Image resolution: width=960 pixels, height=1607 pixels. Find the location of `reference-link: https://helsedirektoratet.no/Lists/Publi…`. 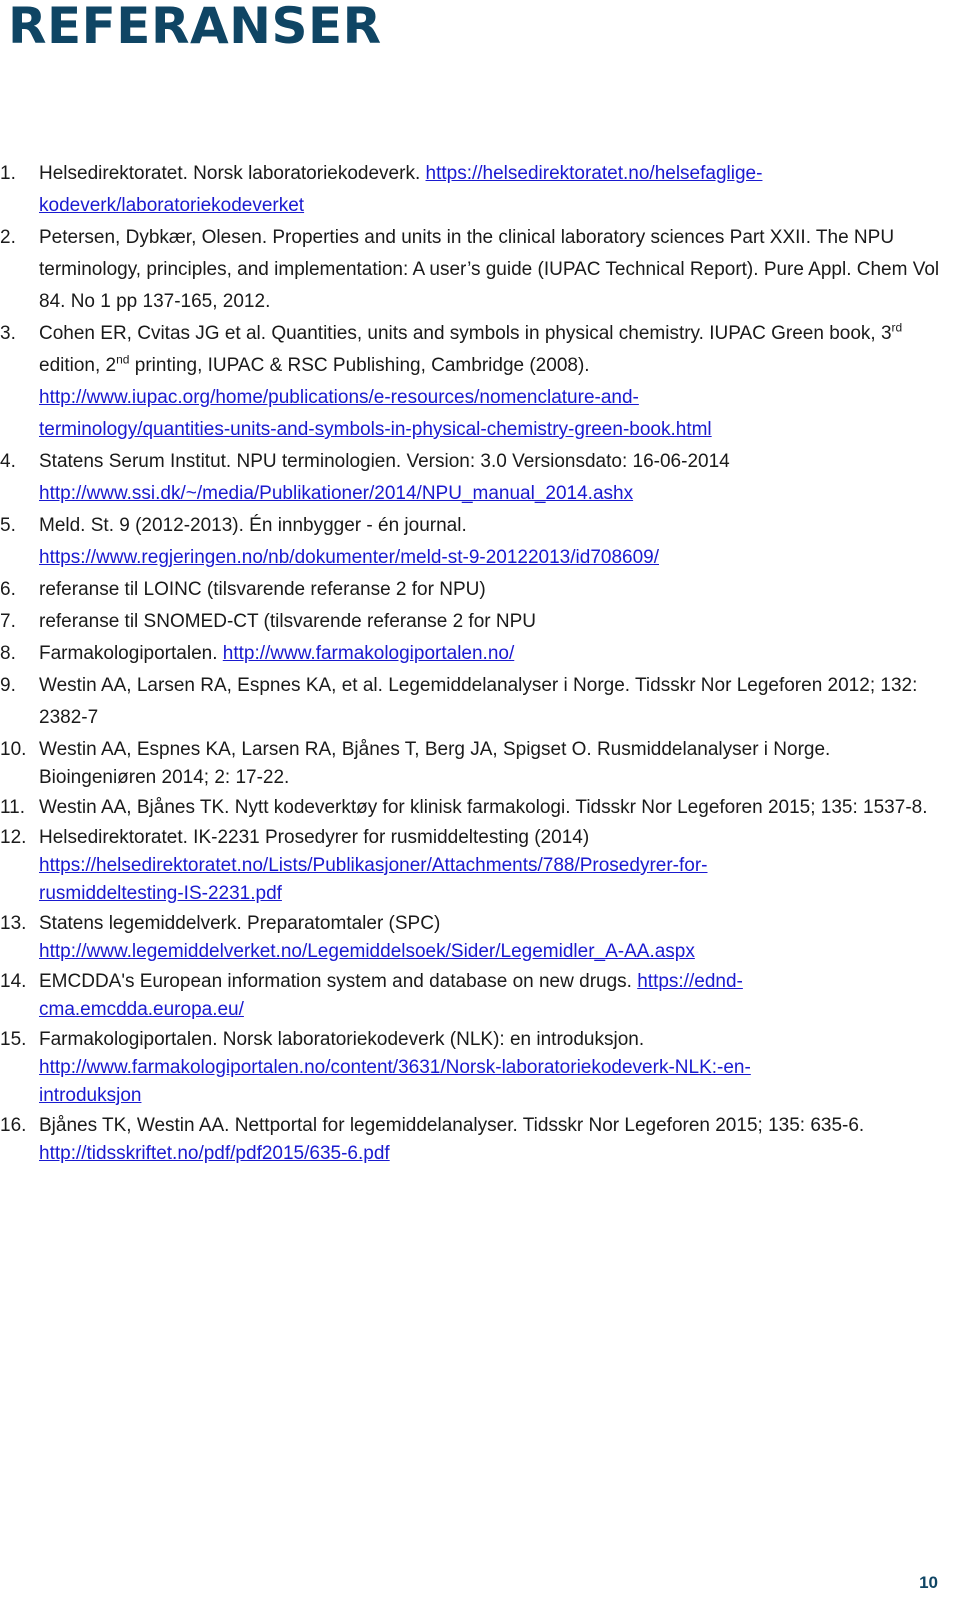

reference-link: https://helsedirektoratet.no/Lists/Publi… is located at coordinates (373, 879).